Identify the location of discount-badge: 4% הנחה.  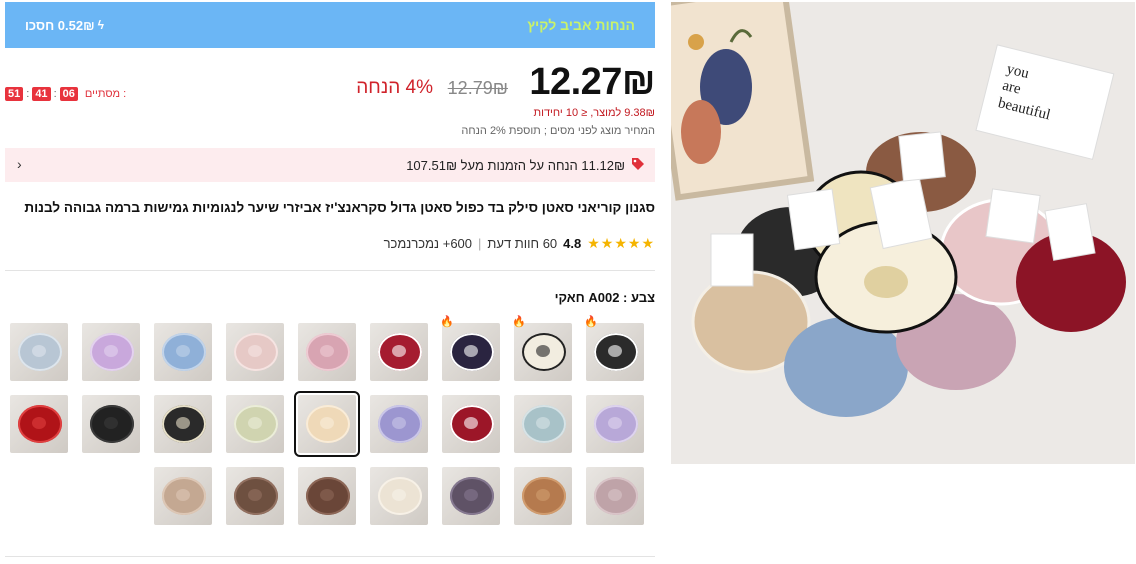
(394, 87).